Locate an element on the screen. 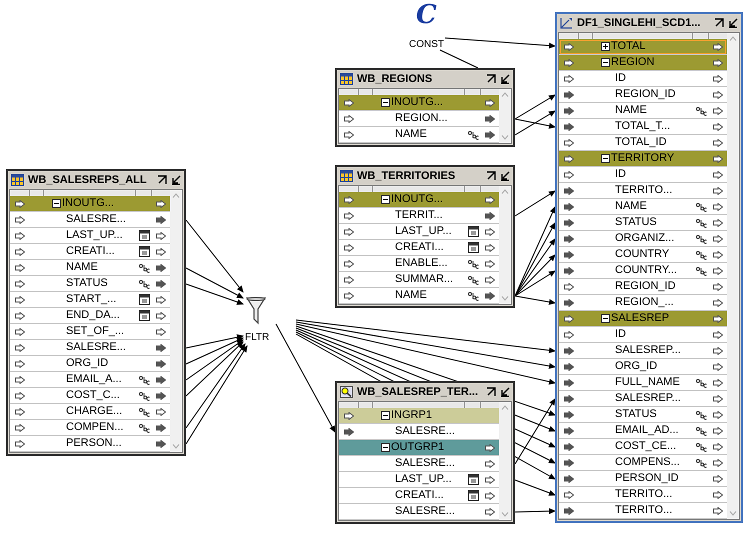 This screenshot has width=745, height=533. attribute-row: PERSON_ID is located at coordinates (643, 479).